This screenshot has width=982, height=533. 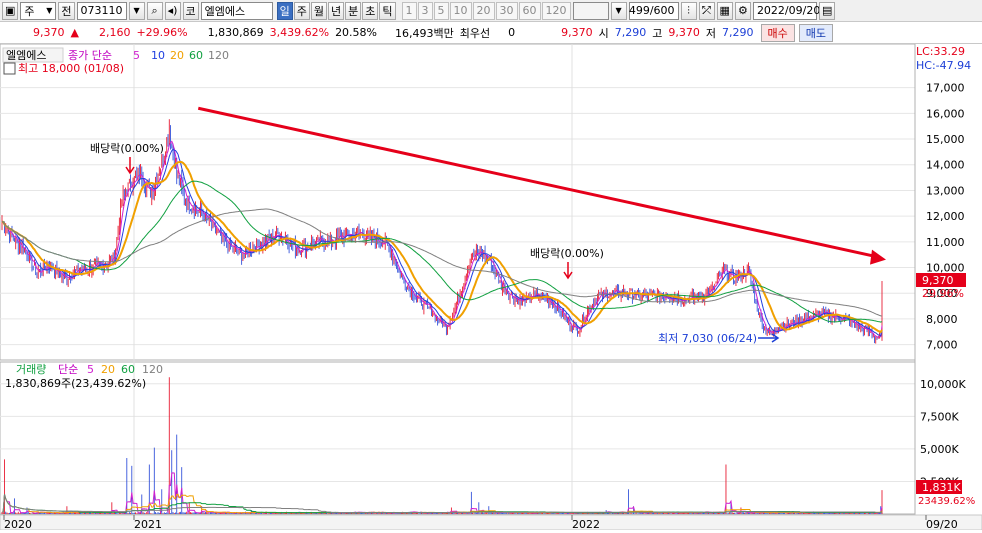 I want to click on time-tick-label: 2021, so click(x=148, y=524).